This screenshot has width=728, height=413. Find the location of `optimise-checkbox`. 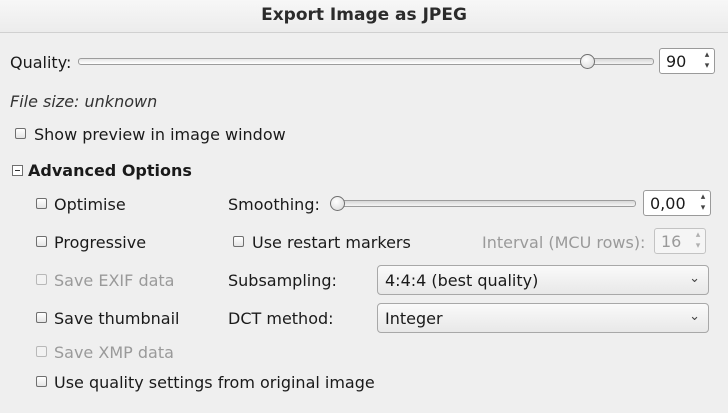

optimise-checkbox is located at coordinates (41, 203).